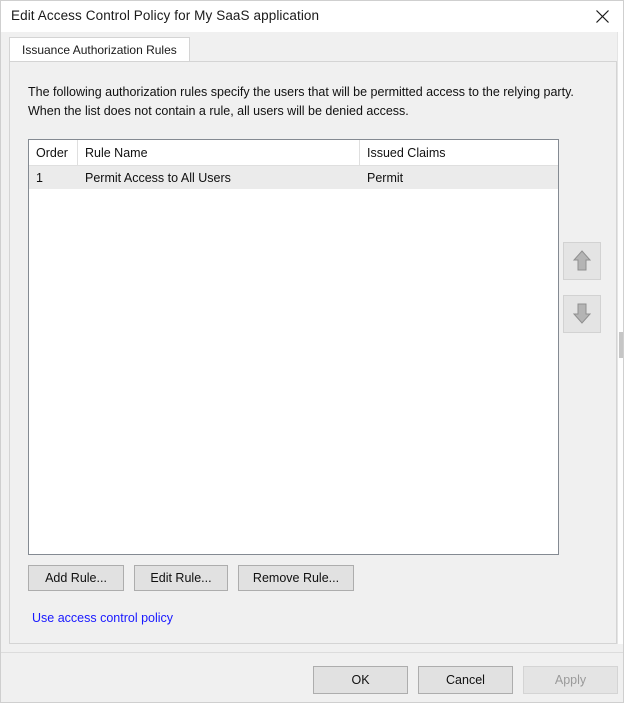 This screenshot has width=624, height=703. I want to click on close-icon, so click(602, 16).